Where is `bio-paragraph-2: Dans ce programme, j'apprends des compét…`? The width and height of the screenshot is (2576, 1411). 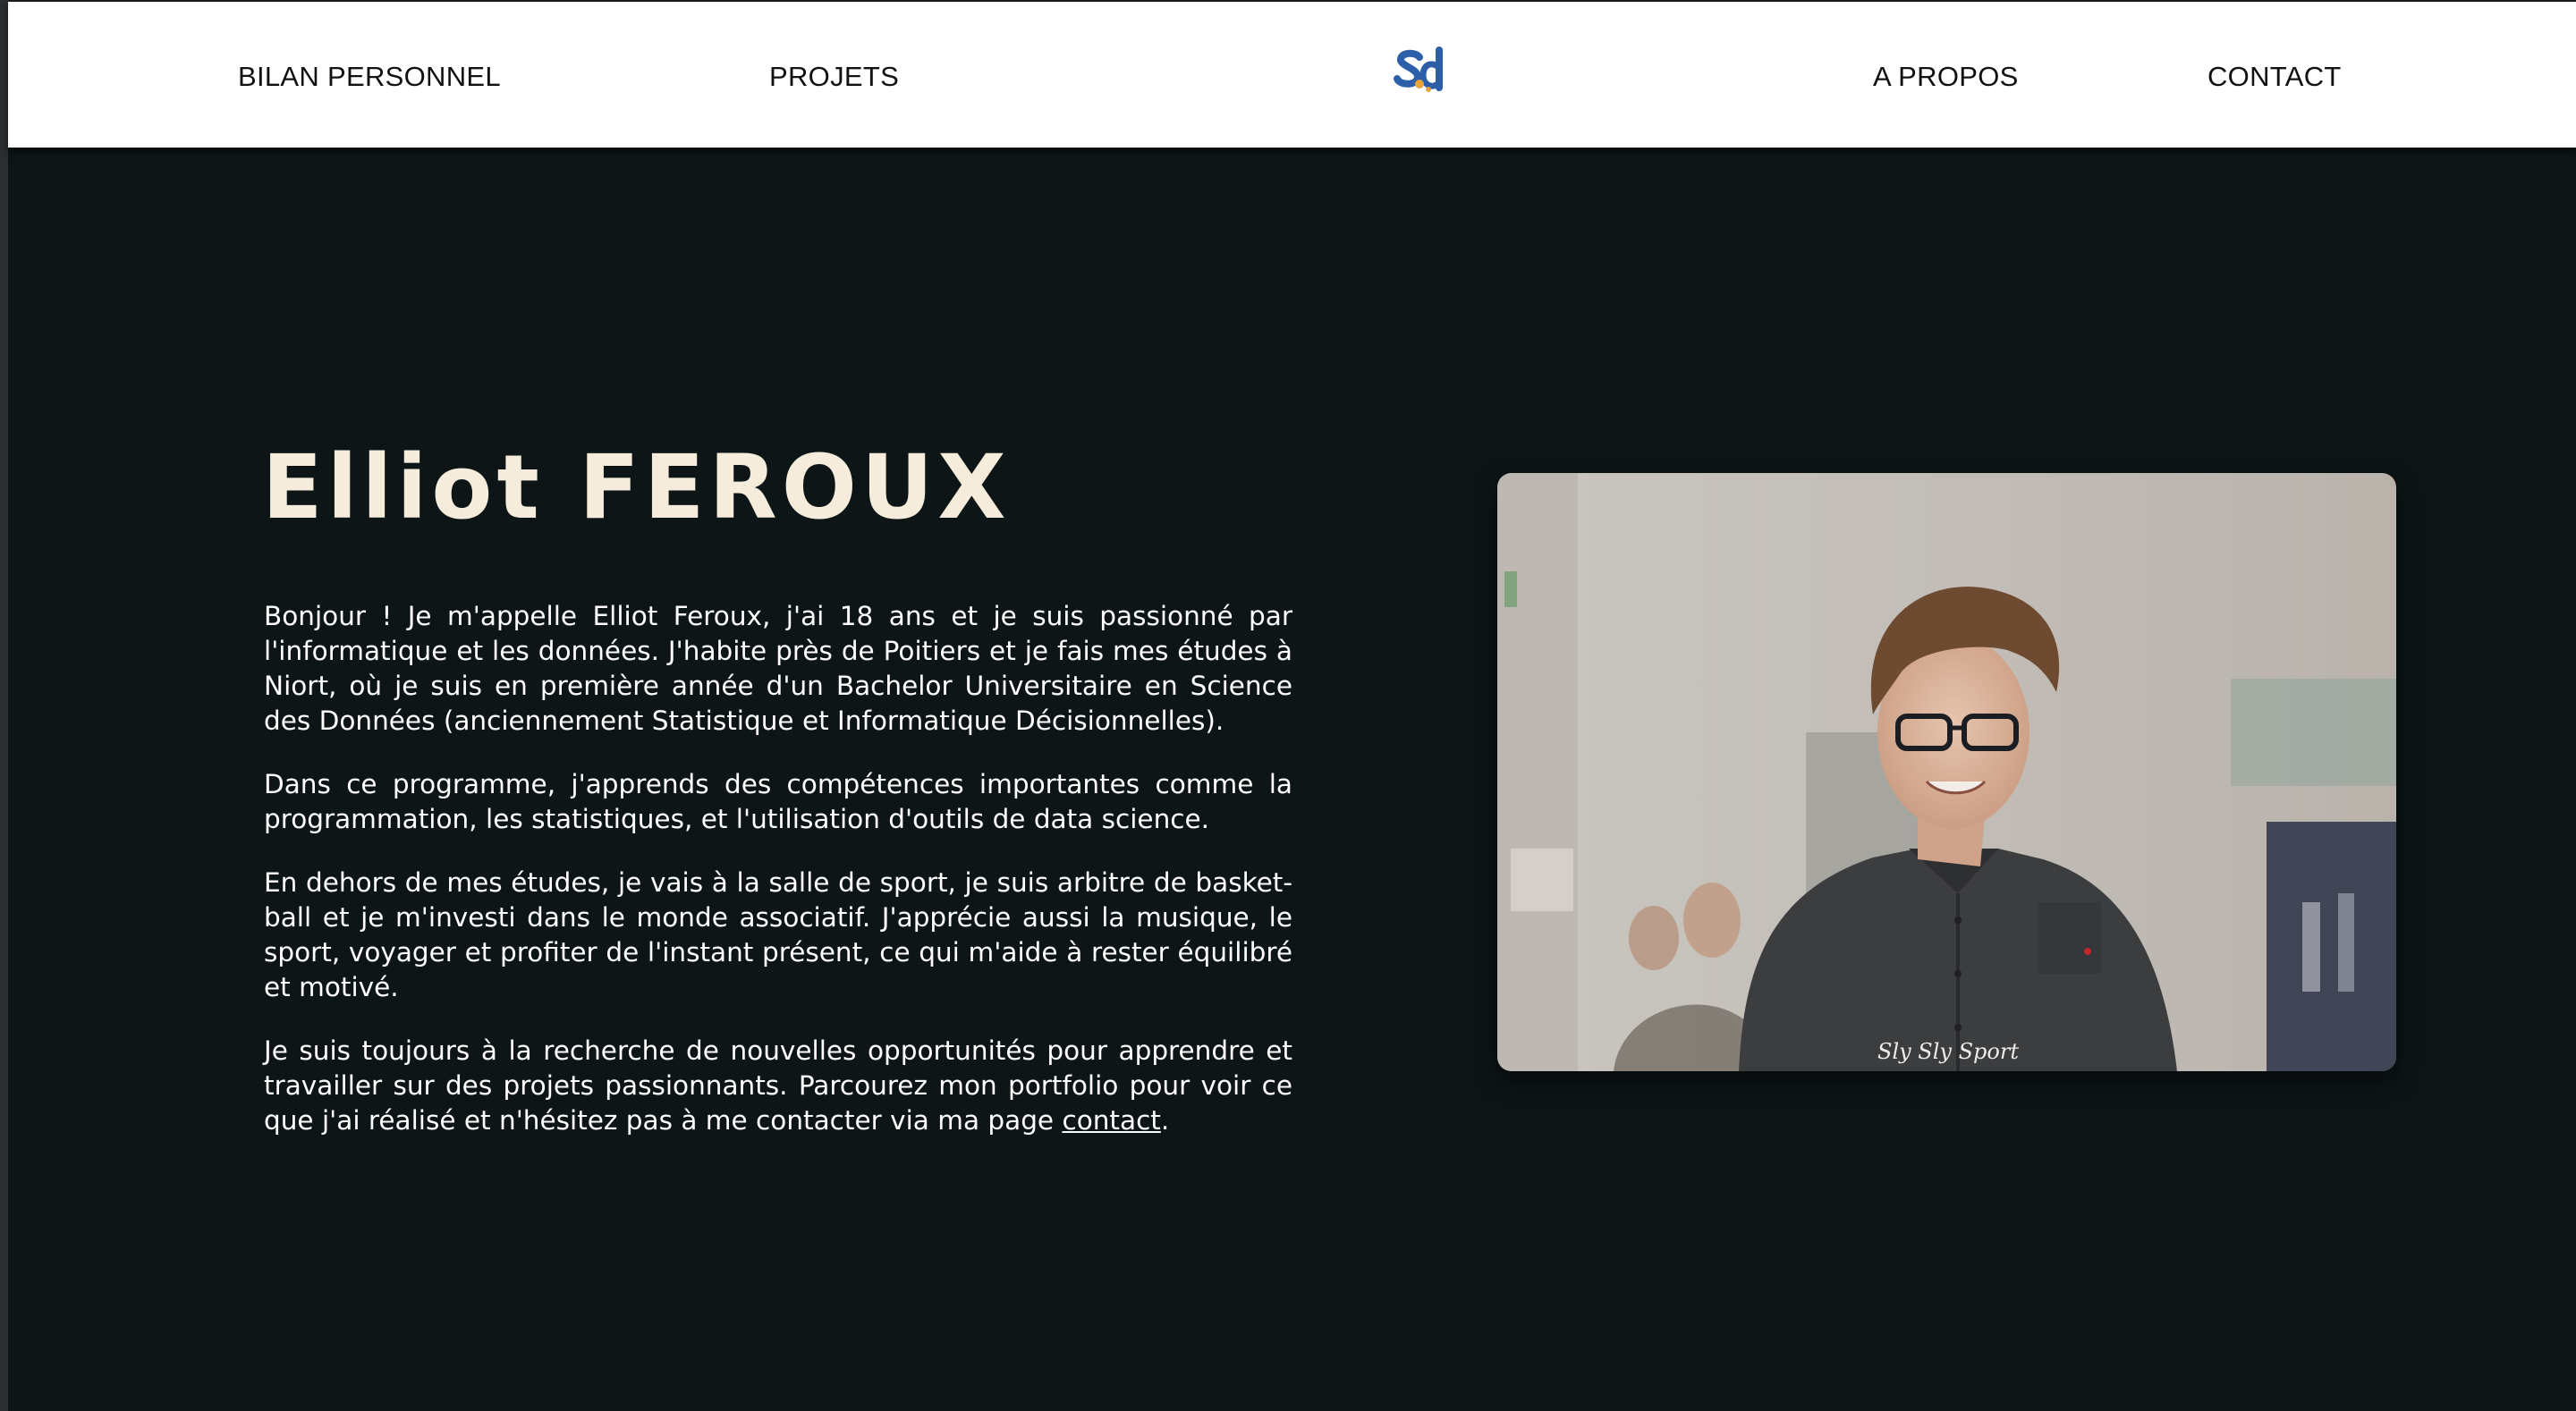 bio-paragraph-2: Dans ce programme, j'apprends des compét… is located at coordinates (778, 802).